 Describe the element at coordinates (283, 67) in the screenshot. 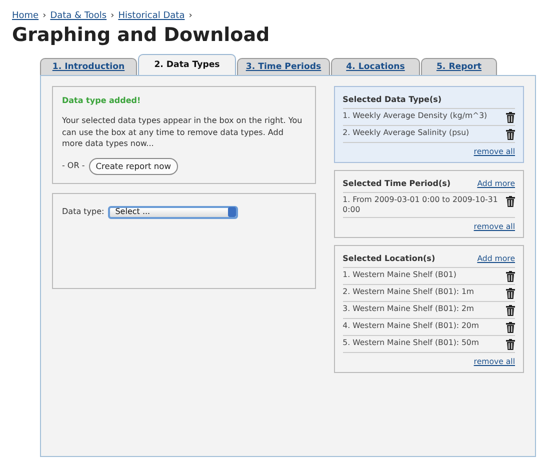

I see `tab: 3. Time Periods` at that location.